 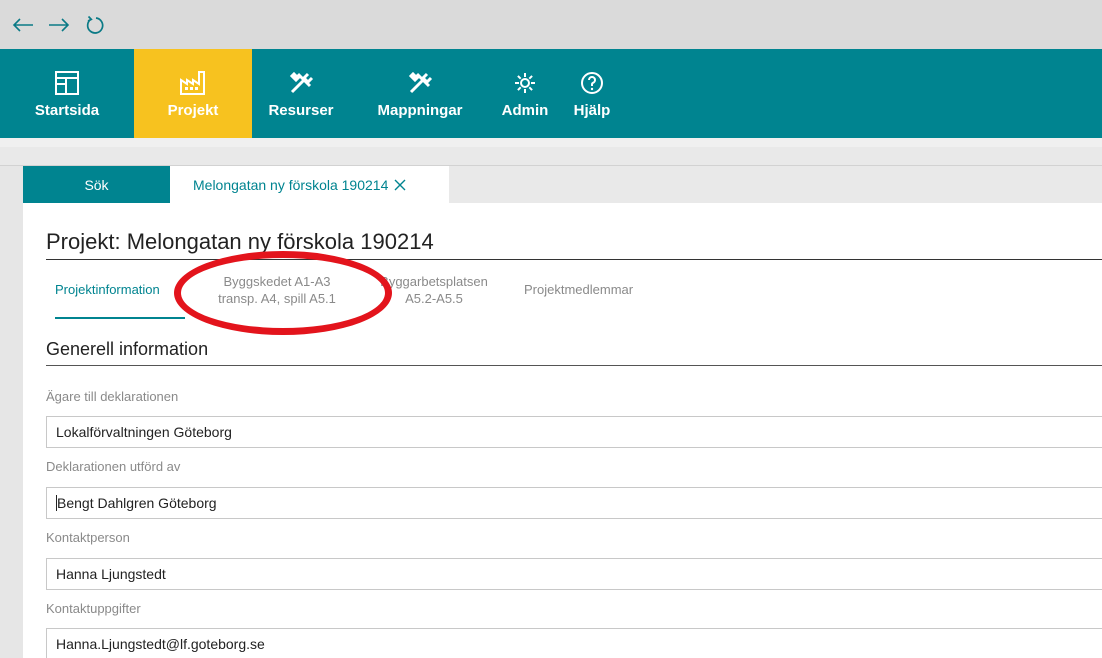 I want to click on contact-person-label: Kontaktperson, so click(x=88, y=537).